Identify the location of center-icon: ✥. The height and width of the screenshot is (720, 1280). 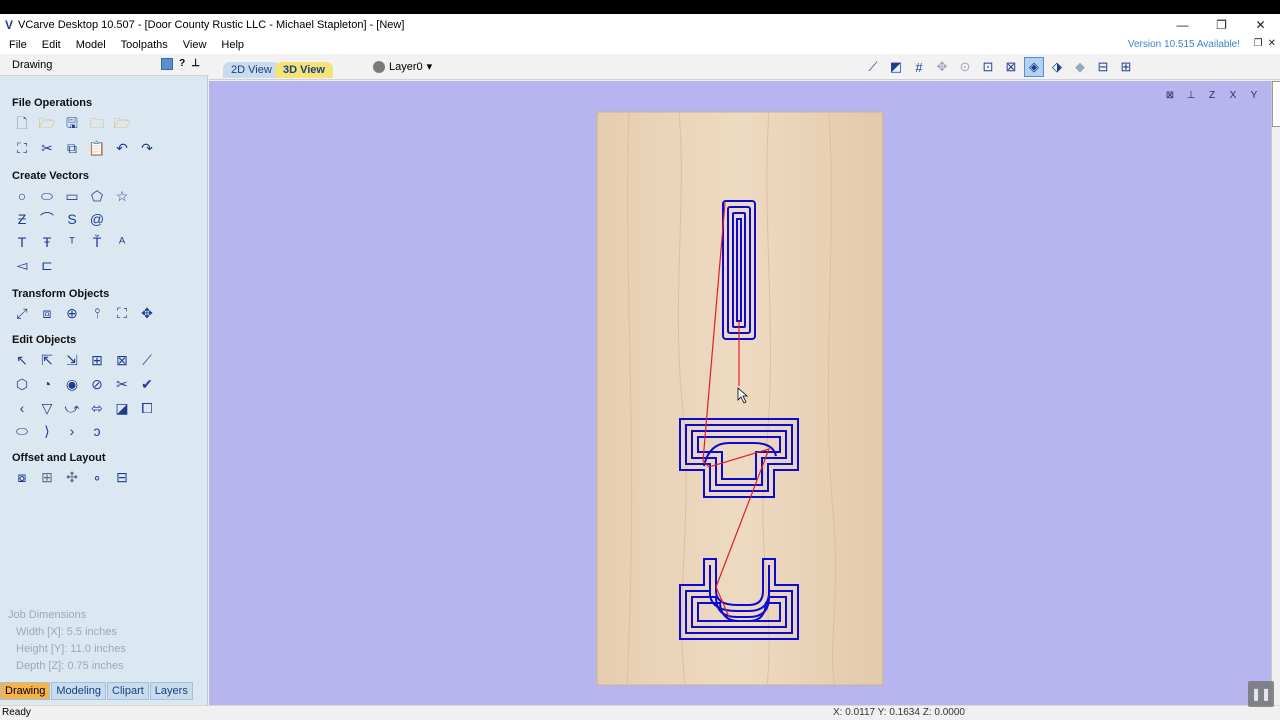
(147, 313).